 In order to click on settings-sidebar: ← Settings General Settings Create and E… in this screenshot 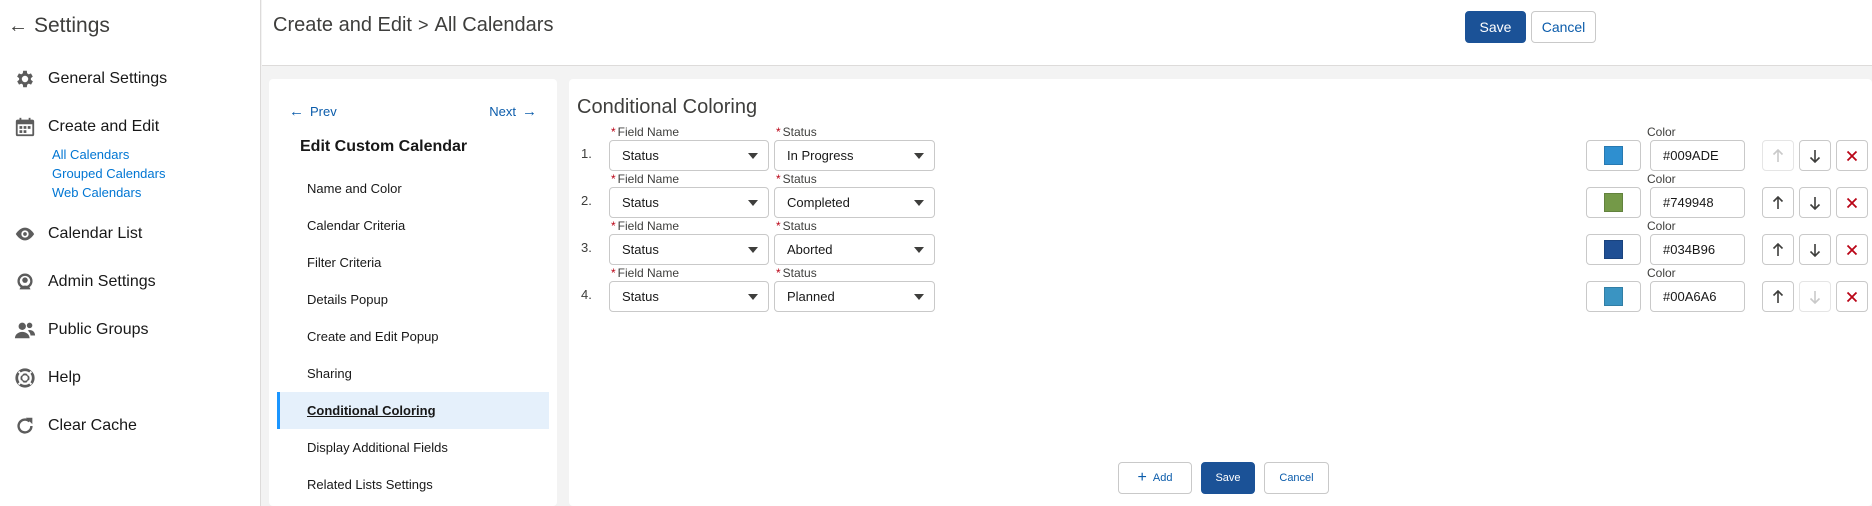, I will do `click(130, 253)`.